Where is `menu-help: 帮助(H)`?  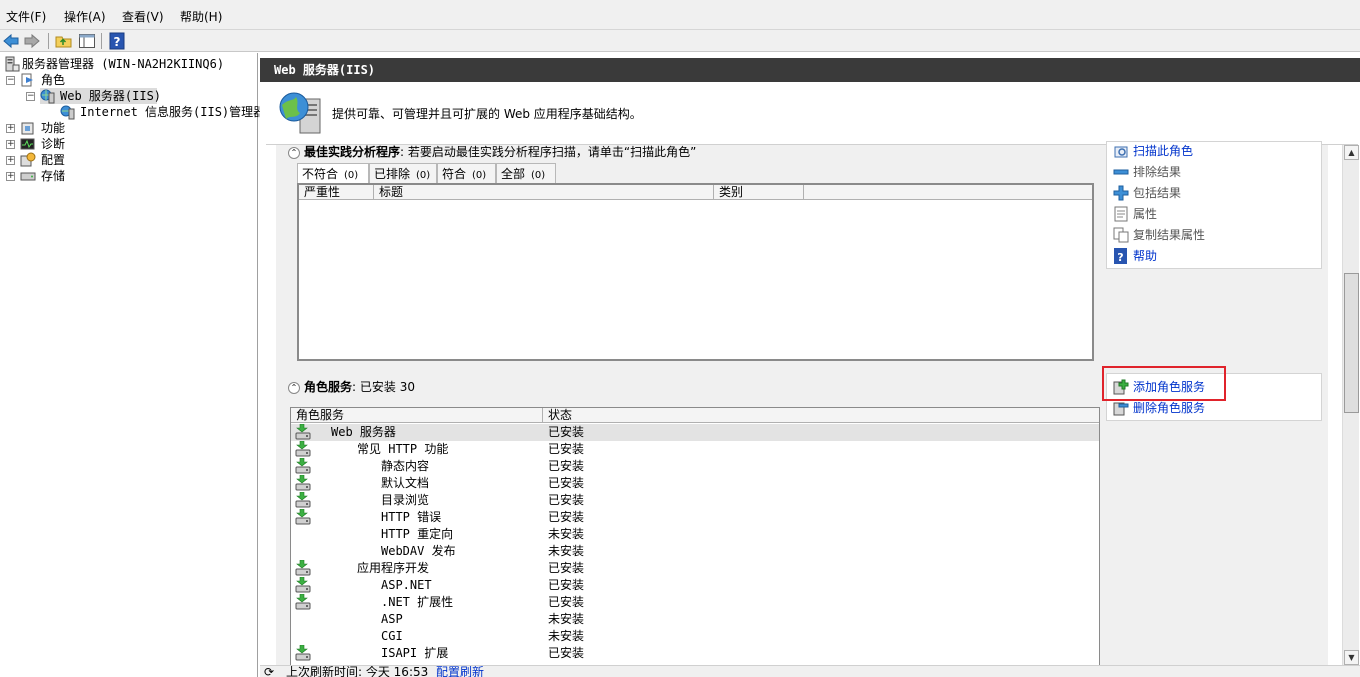
menu-help: 帮助(H) is located at coordinates (201, 16).